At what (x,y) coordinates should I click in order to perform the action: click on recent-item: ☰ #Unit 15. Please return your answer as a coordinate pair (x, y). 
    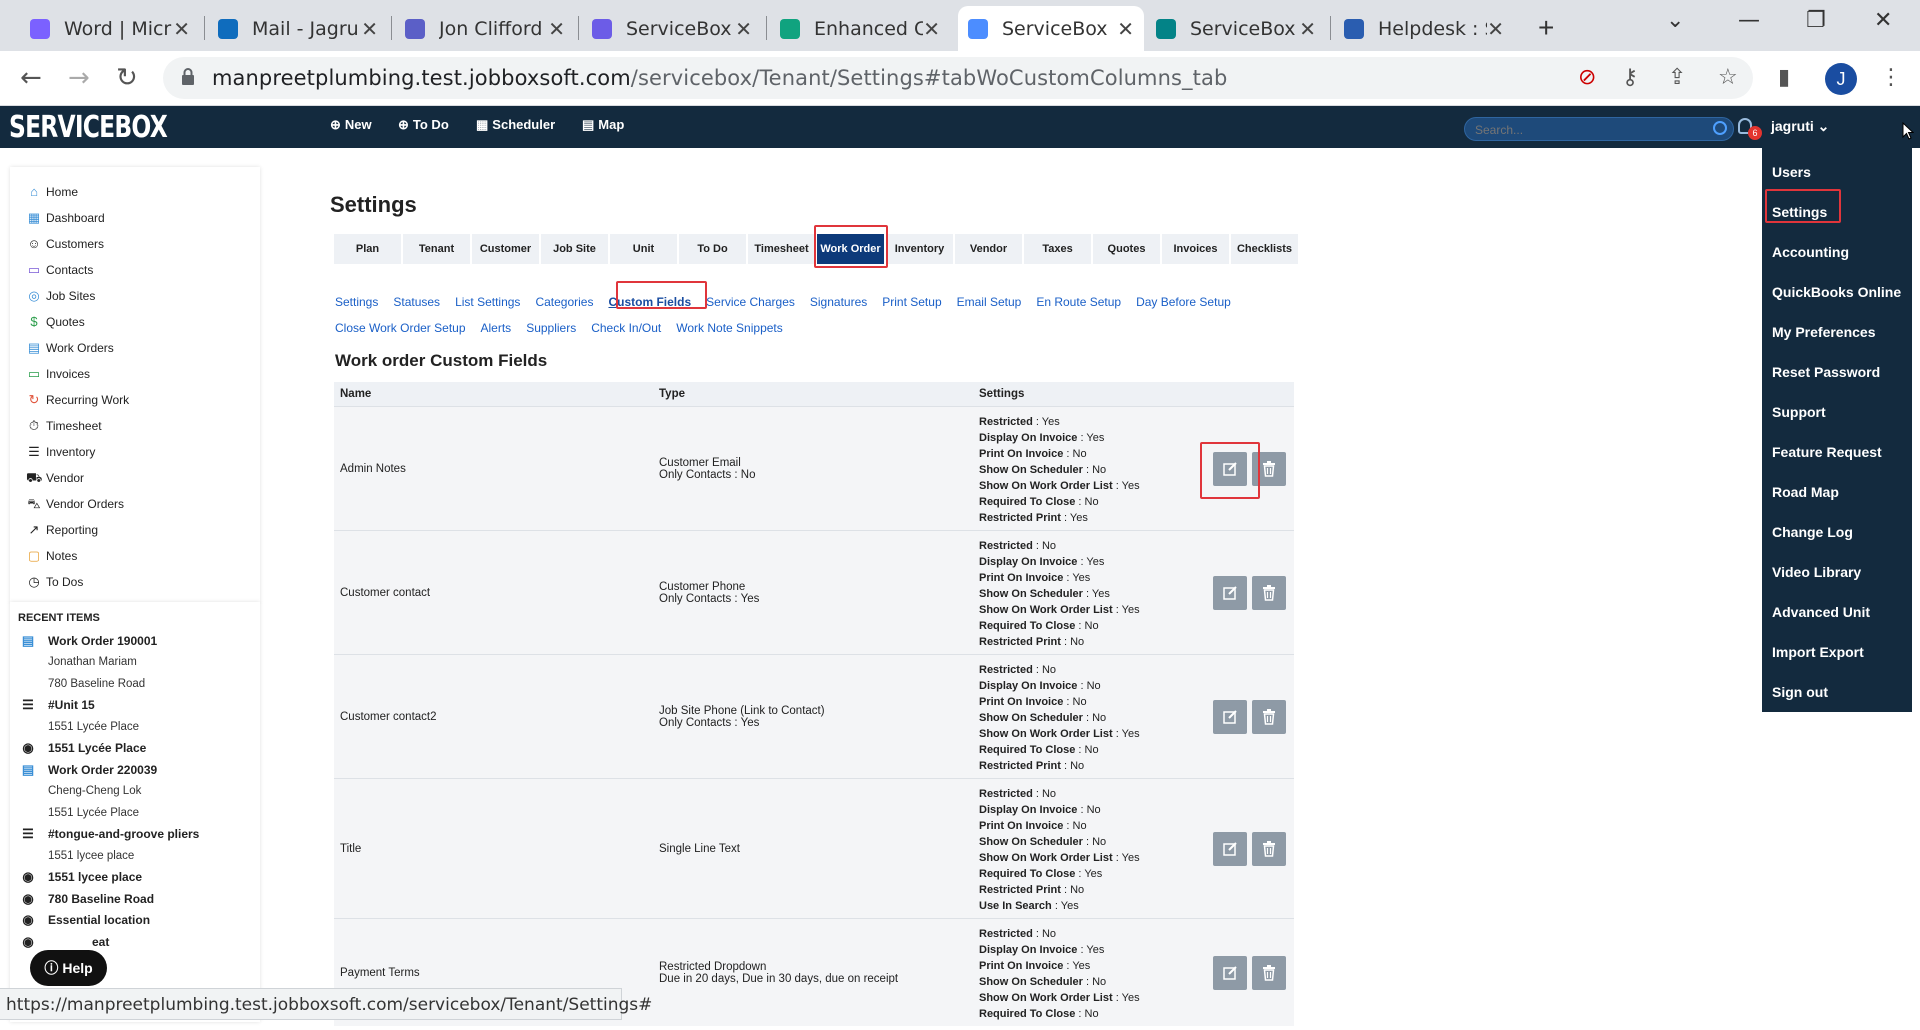
    Looking at the image, I should click on (140, 706).